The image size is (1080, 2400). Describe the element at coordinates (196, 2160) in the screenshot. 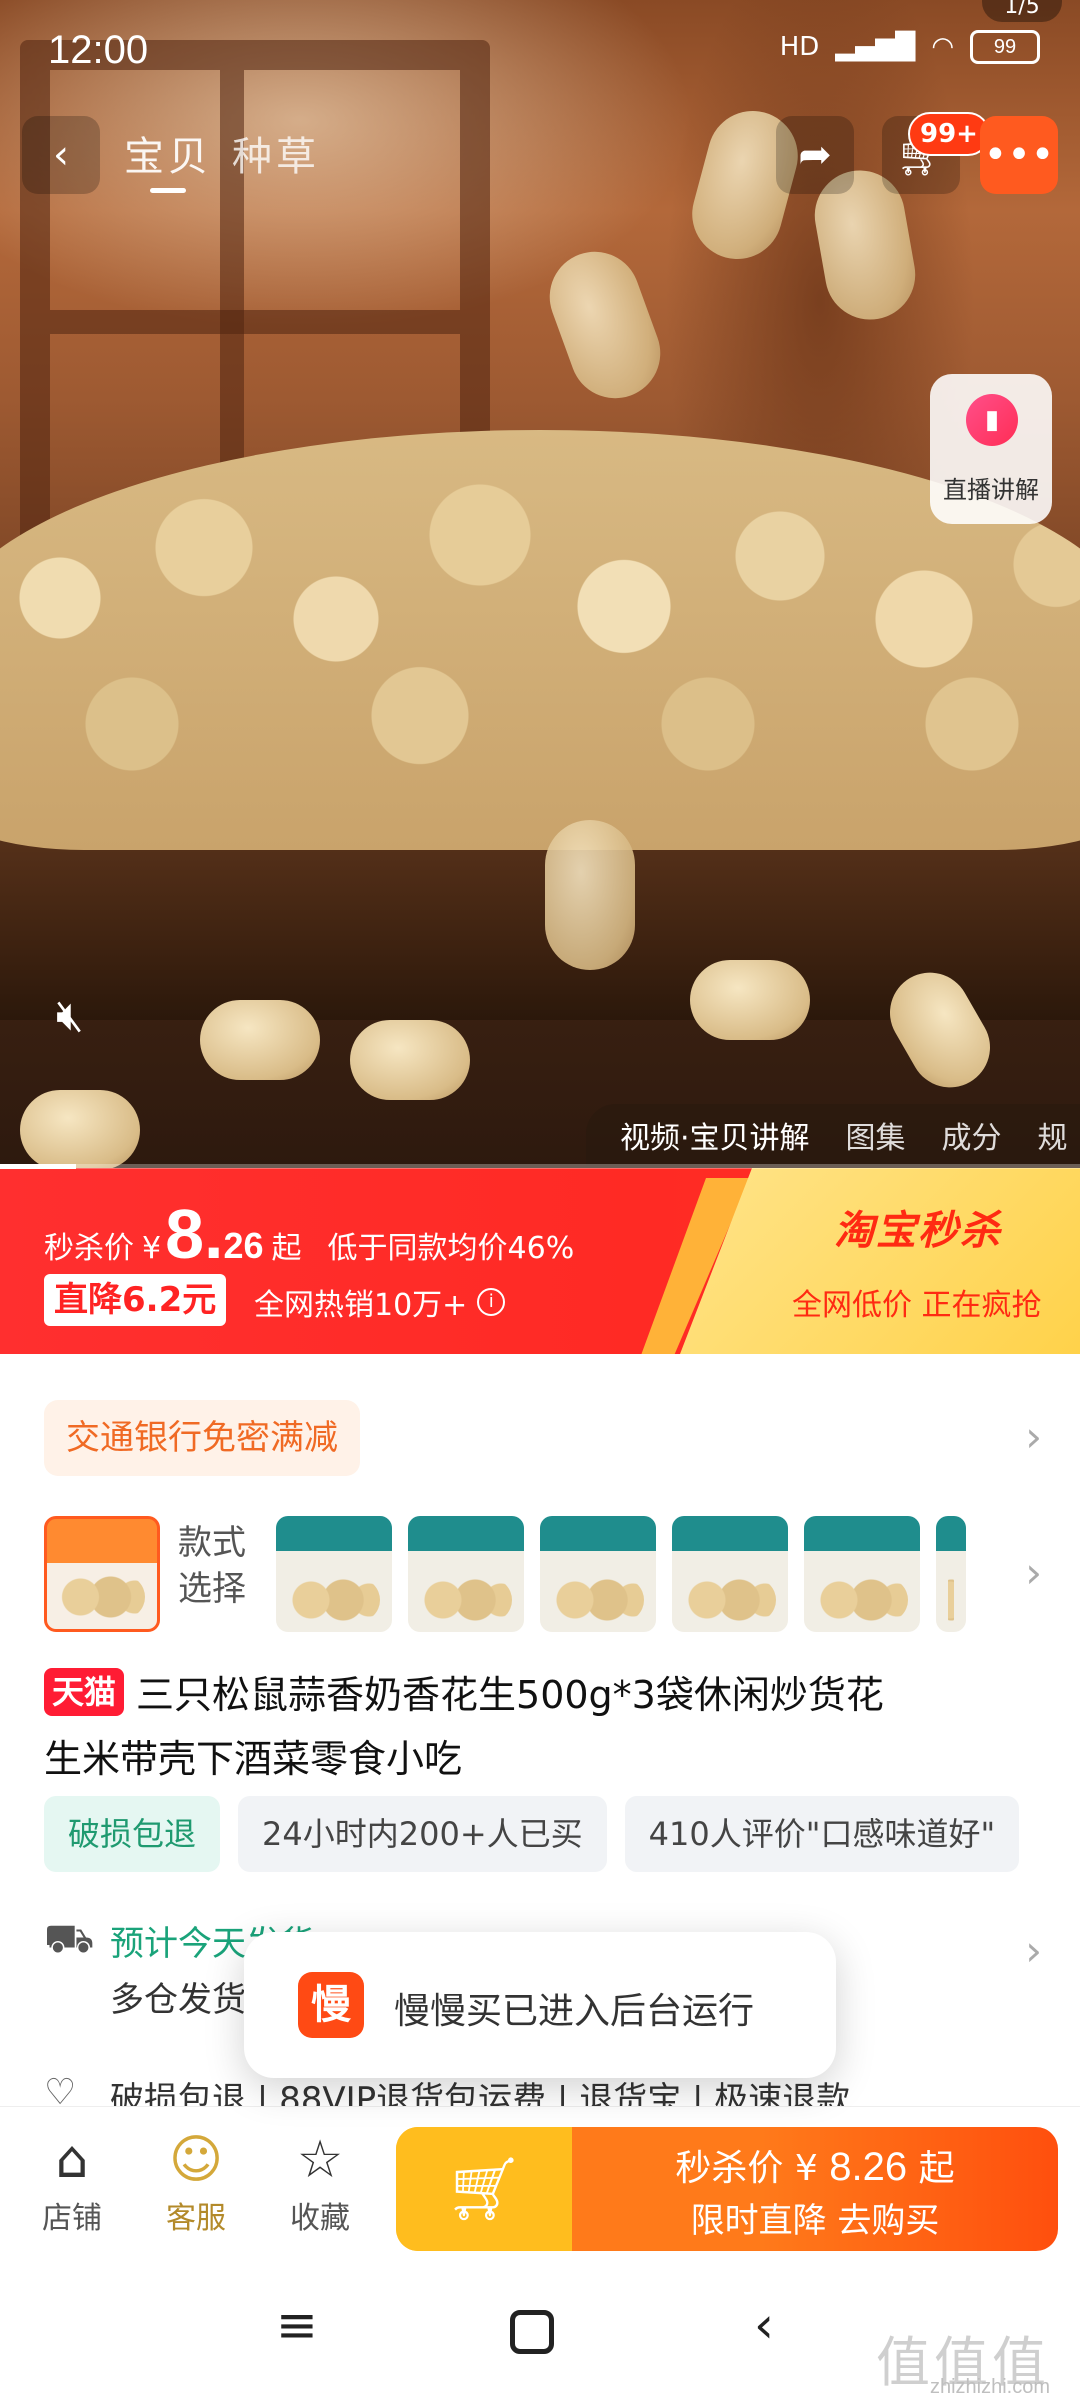

I see `customer-service-icon: ☺` at that location.